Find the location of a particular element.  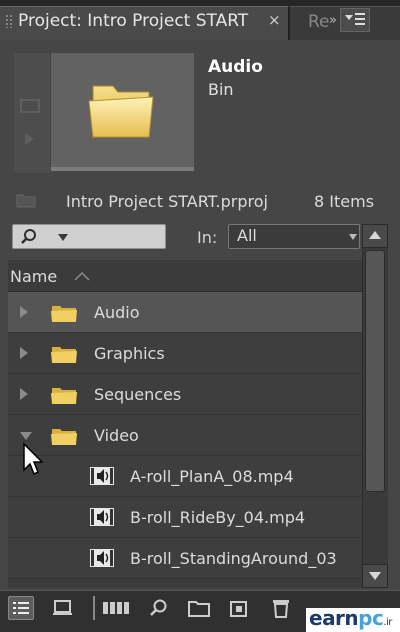

tab-overflow-icon: » is located at coordinates (333, 20).